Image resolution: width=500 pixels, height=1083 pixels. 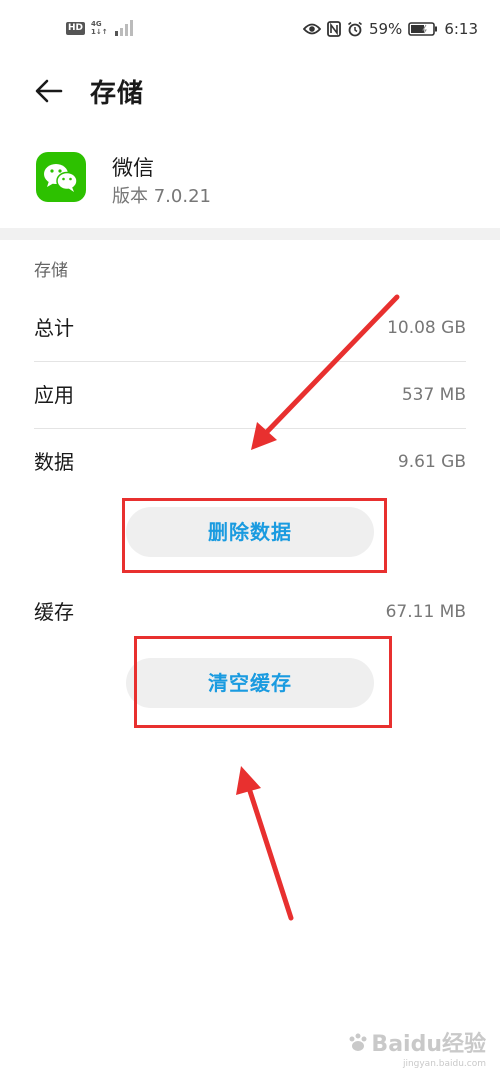 I want to click on watermark-main: Baidu经验, so click(x=416, y=1042).